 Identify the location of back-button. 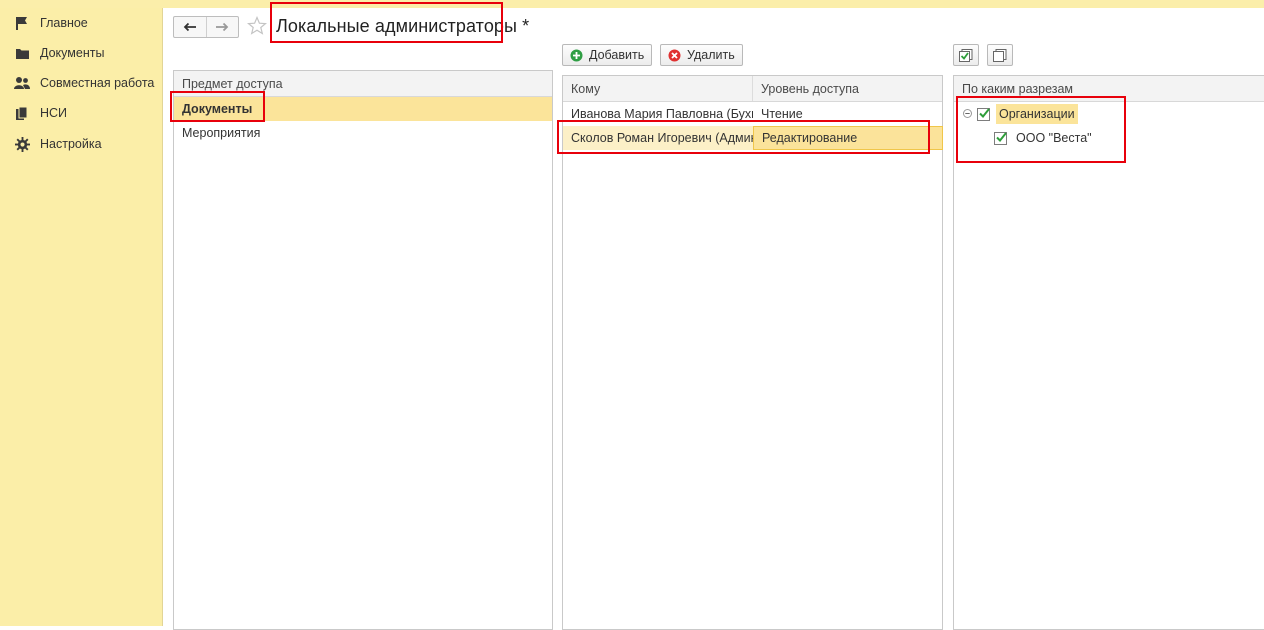
(190, 27).